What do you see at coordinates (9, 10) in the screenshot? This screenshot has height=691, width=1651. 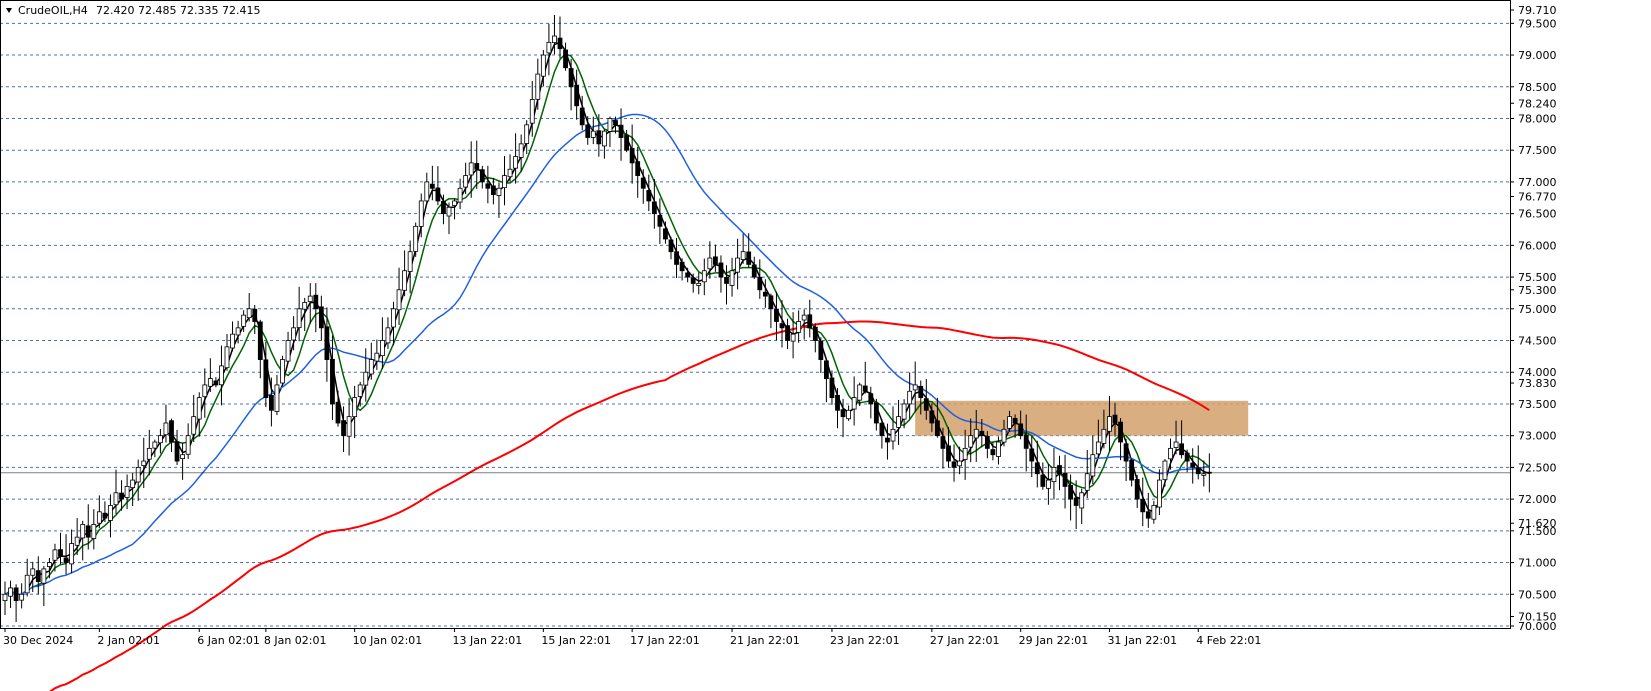 I see `symbol-dropdown-icon` at bounding box center [9, 10].